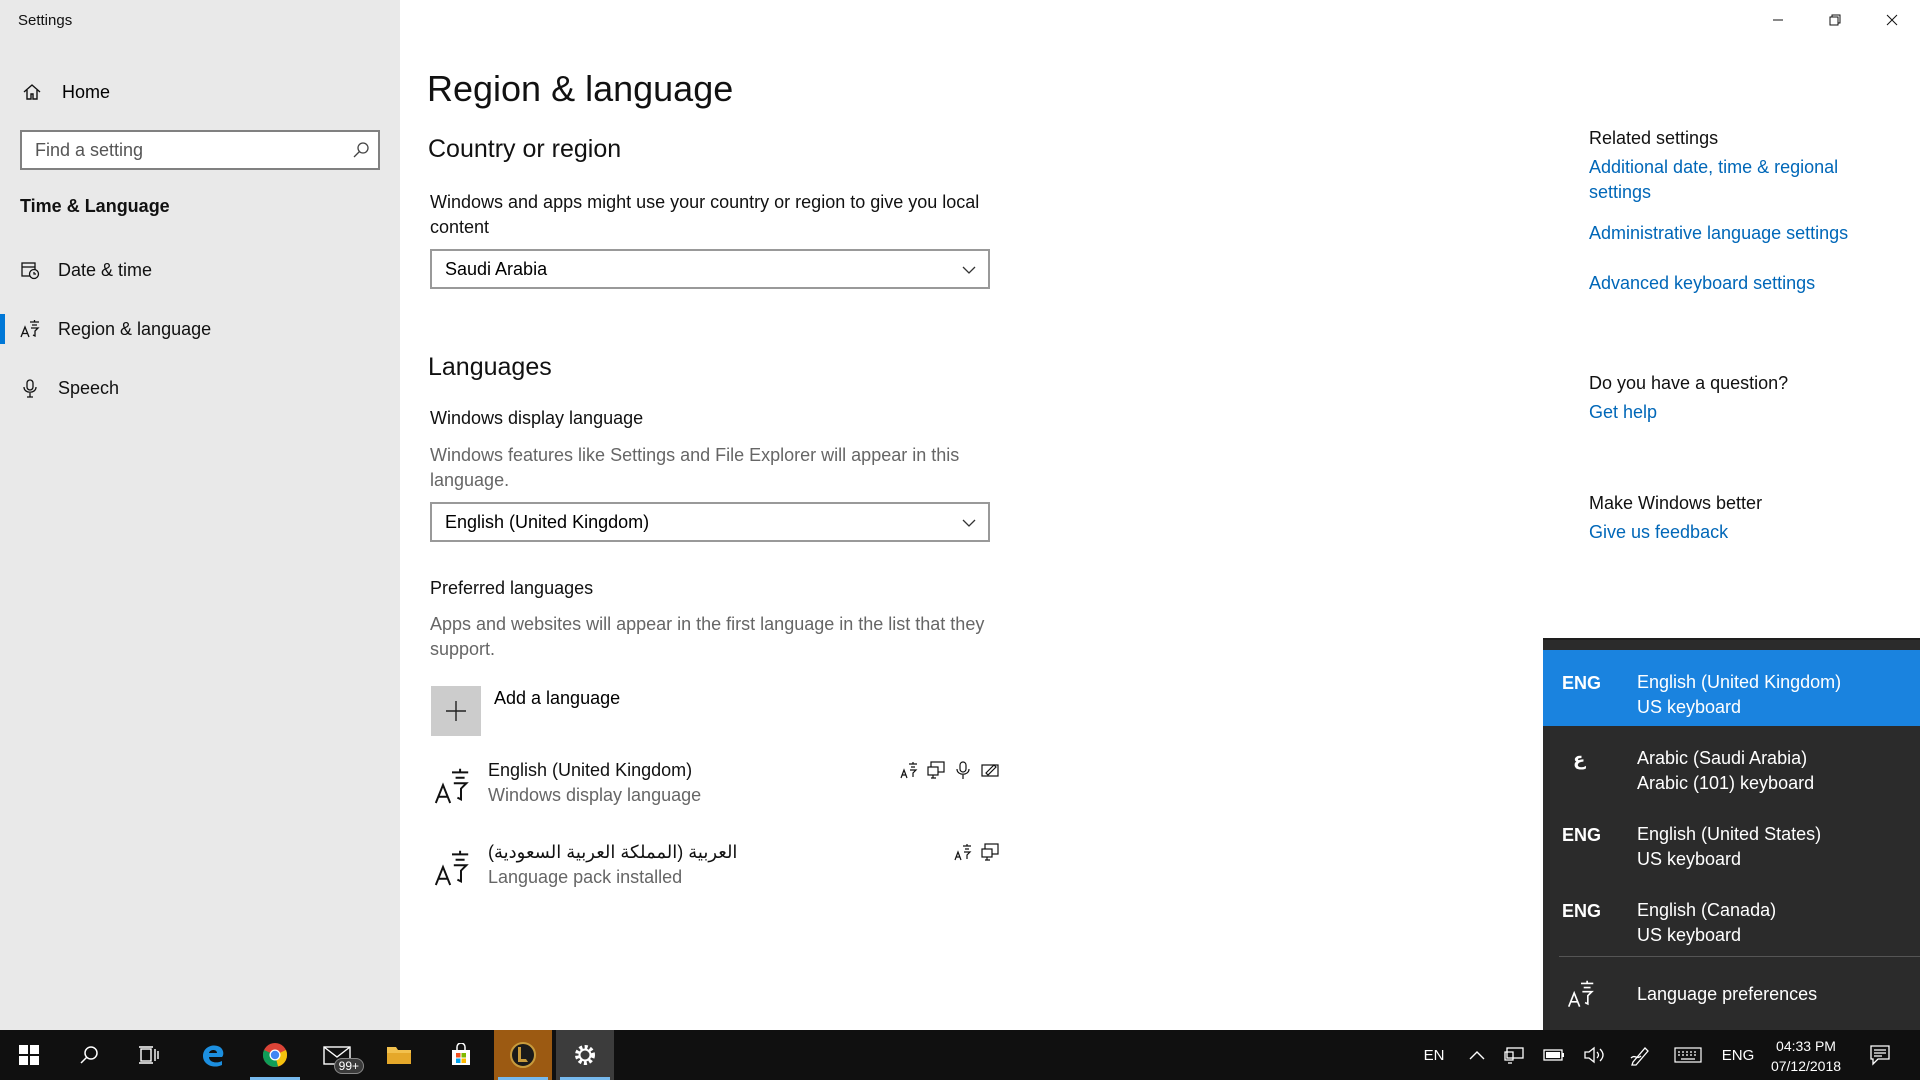  I want to click on flyout-language: Arabic (Saudi Arabia), so click(1722, 758).